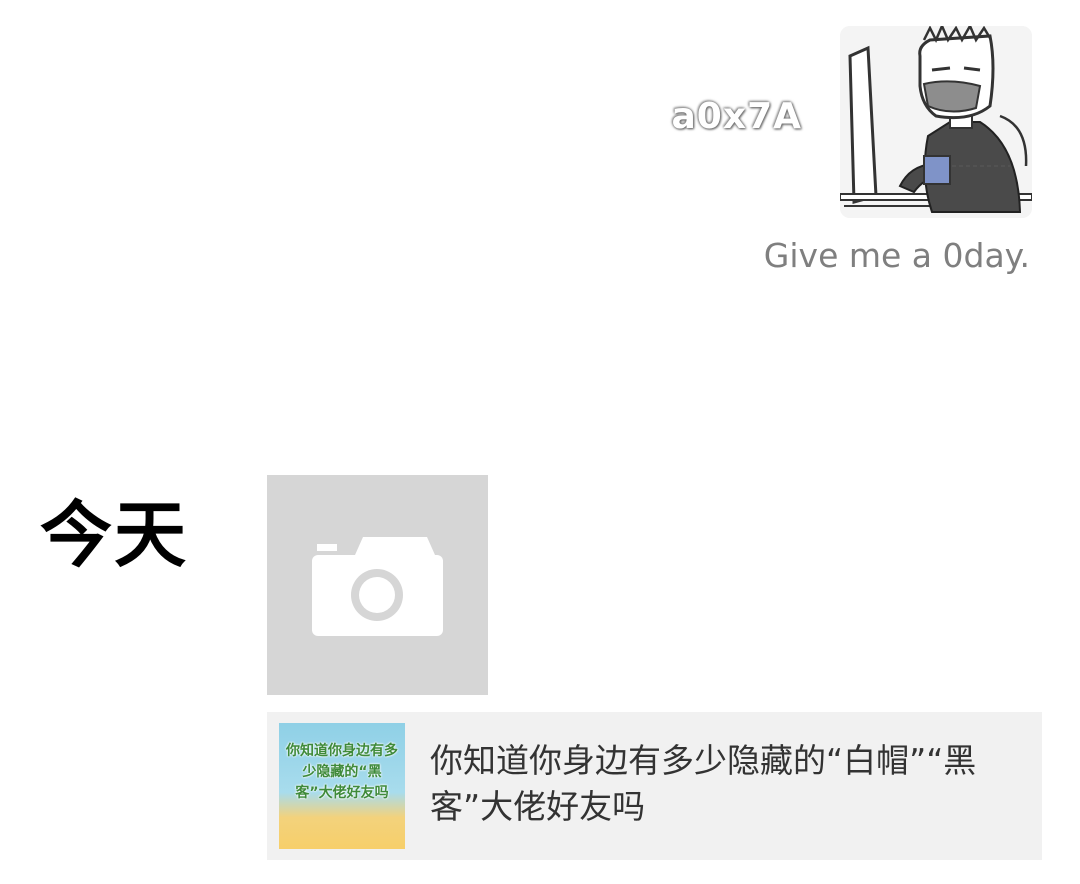 The height and width of the screenshot is (884, 1080). I want to click on link-title: 你知道你身边有多少隐藏的“白帽”“黑客”大佬好友吗, so click(703, 783).